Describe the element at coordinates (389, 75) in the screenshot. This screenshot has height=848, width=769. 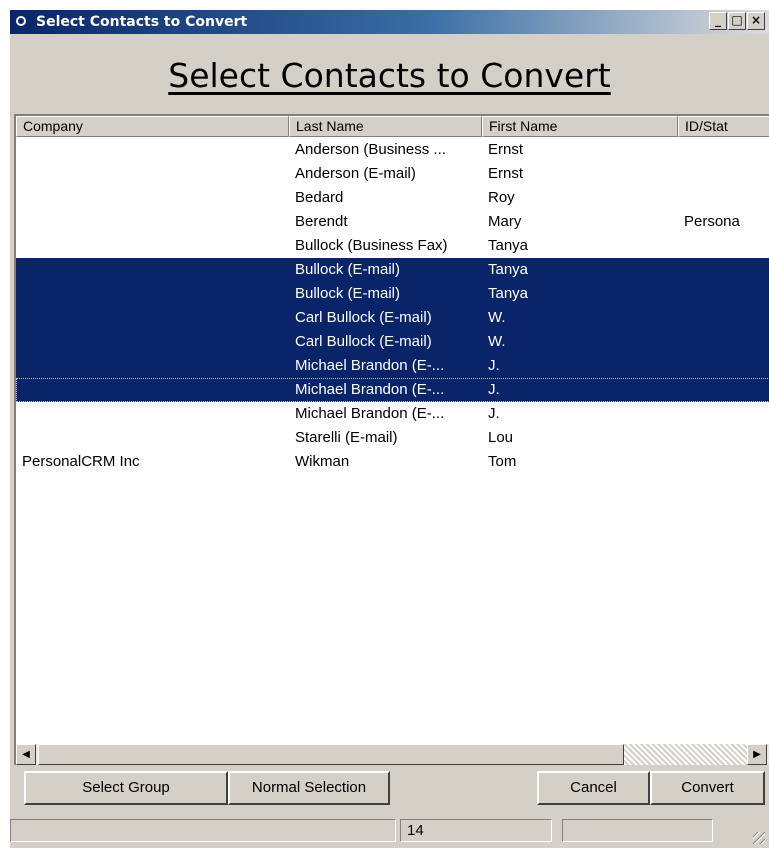
I see `page-title: Select Contacts to Convert` at that location.